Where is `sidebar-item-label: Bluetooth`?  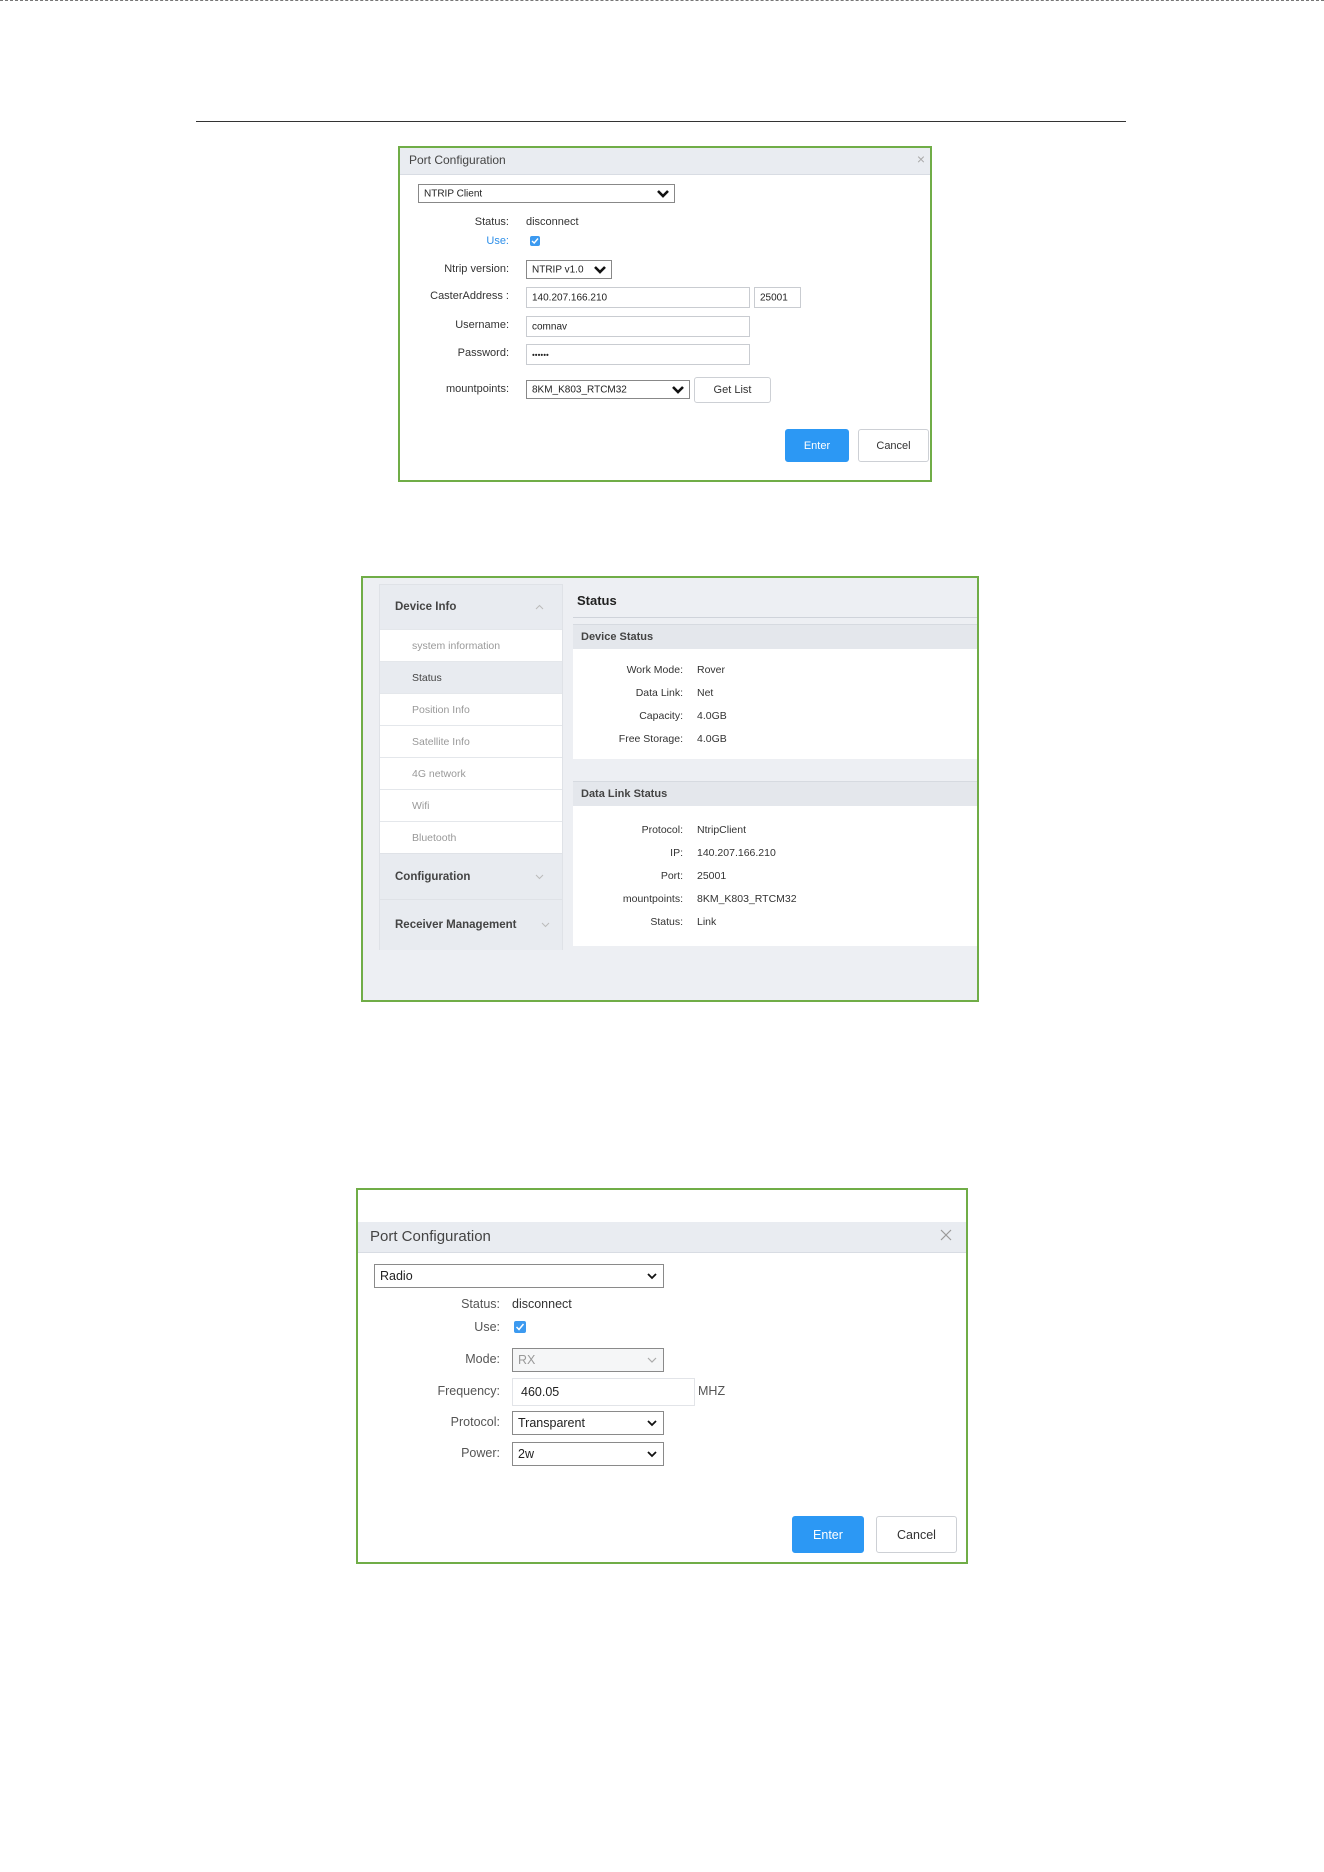 sidebar-item-label: Bluetooth is located at coordinates (434, 837).